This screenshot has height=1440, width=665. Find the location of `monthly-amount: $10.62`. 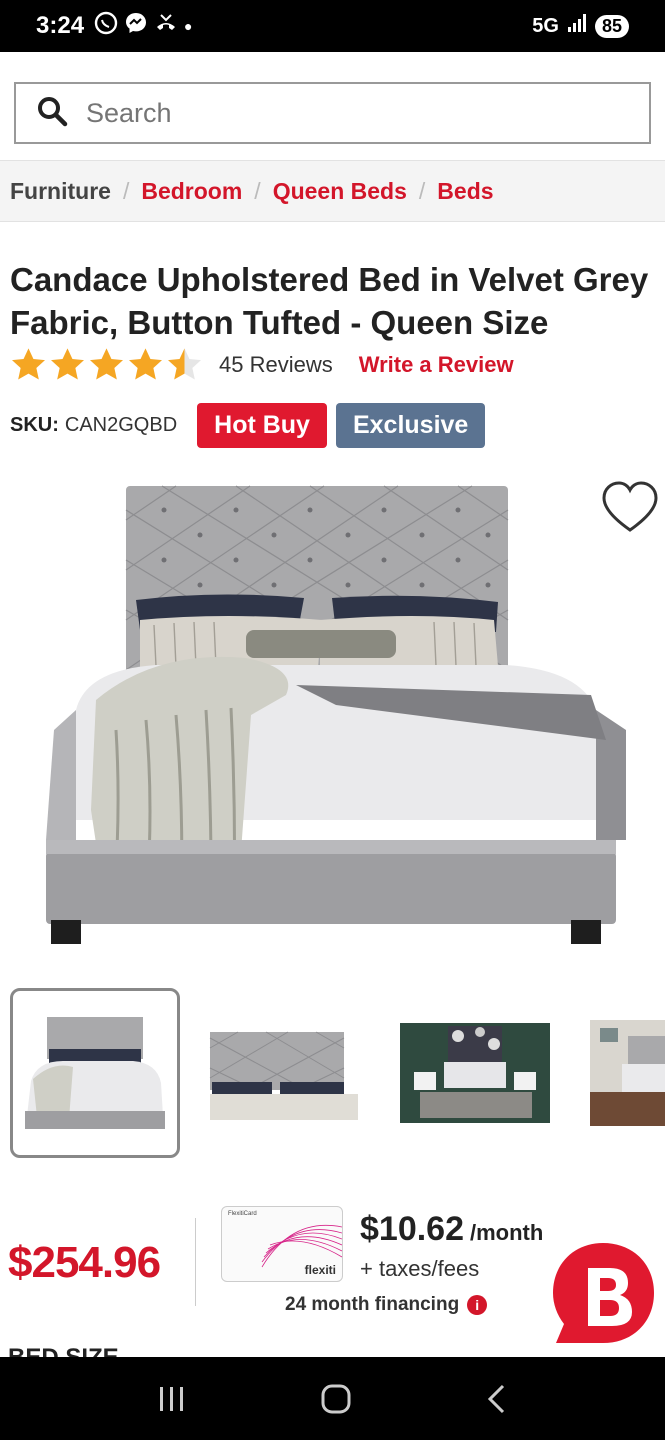

monthly-amount: $10.62 is located at coordinates (412, 1229).